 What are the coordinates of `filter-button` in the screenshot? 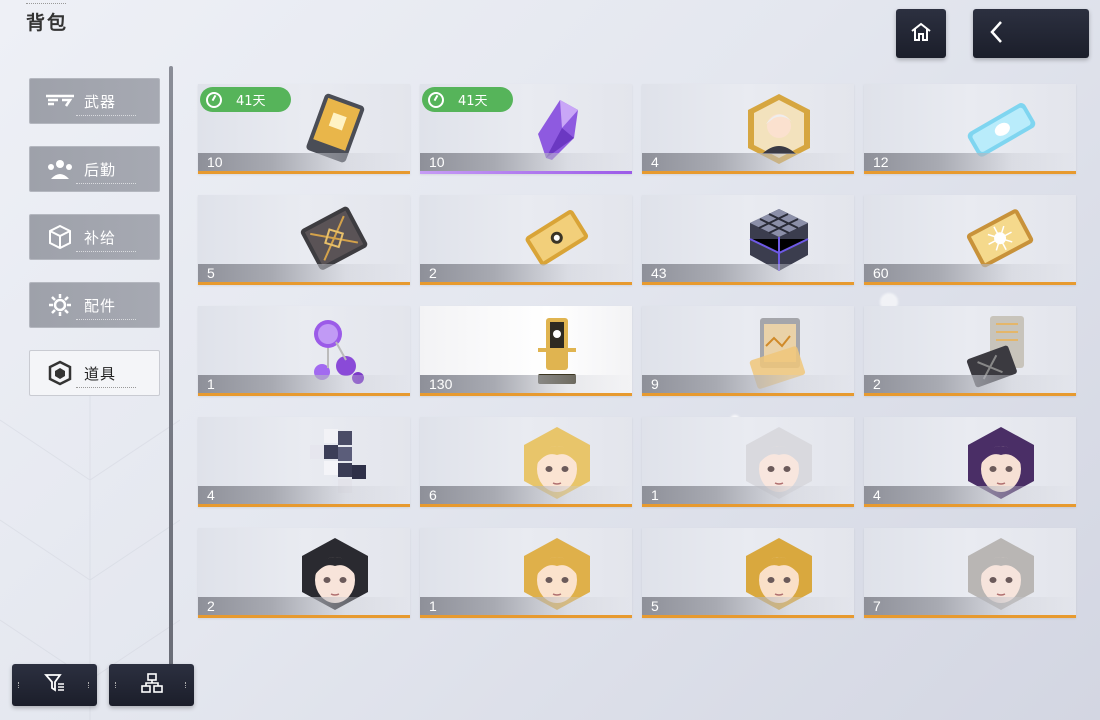 It's located at (54, 685).